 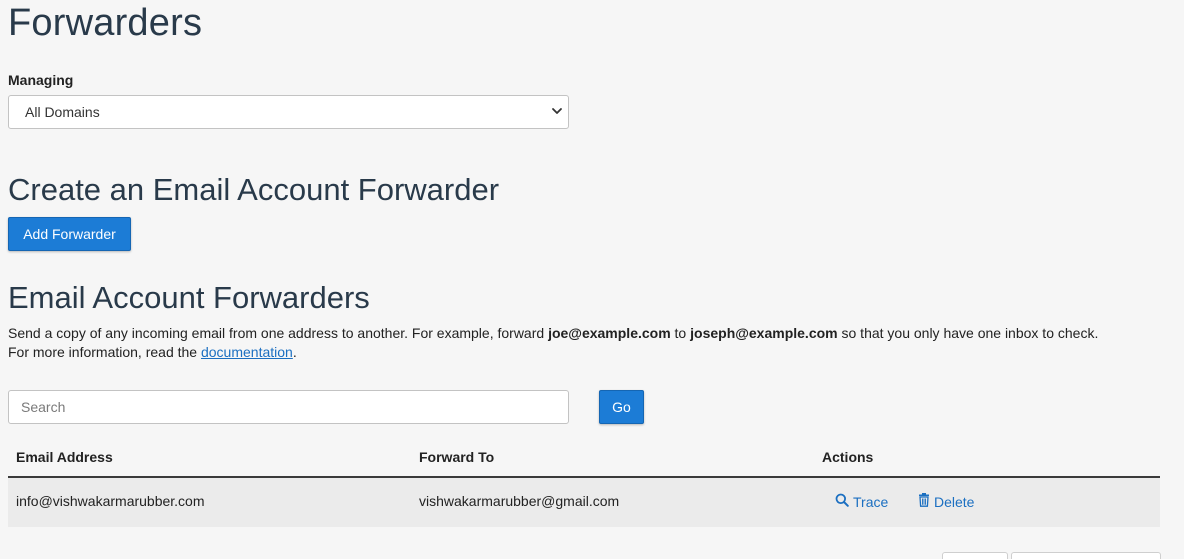 I want to click on column-header-forward-to: Forward To, so click(x=457, y=457).